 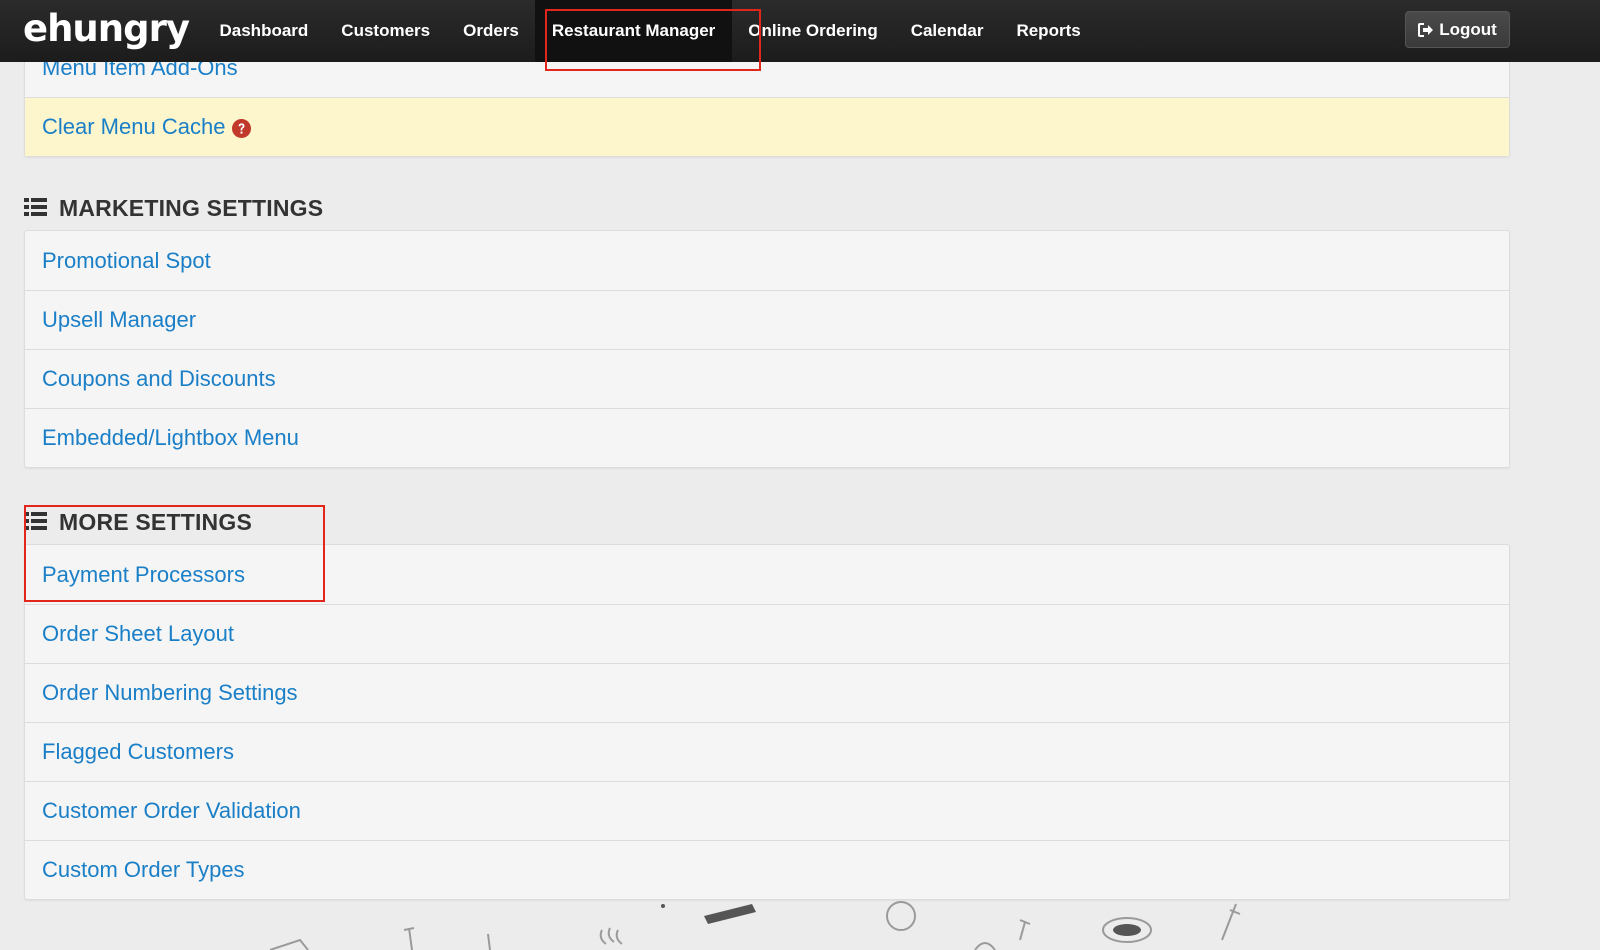 What do you see at coordinates (1426, 29) in the screenshot?
I see `logout-icon` at bounding box center [1426, 29].